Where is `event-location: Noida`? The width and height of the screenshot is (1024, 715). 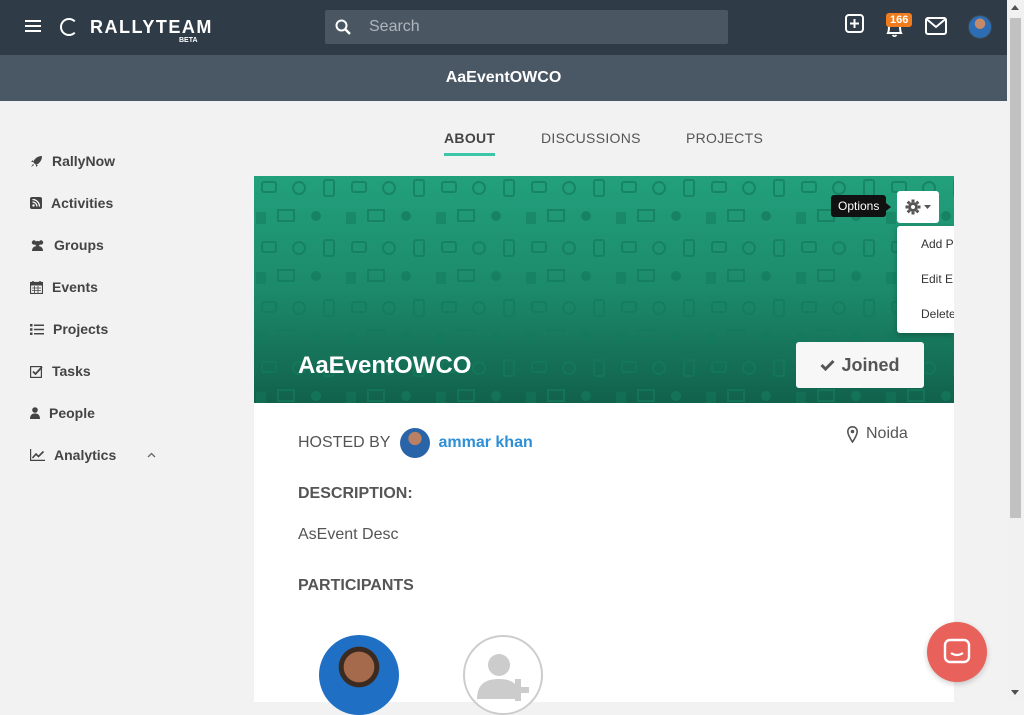
event-location: Noida is located at coordinates (877, 434).